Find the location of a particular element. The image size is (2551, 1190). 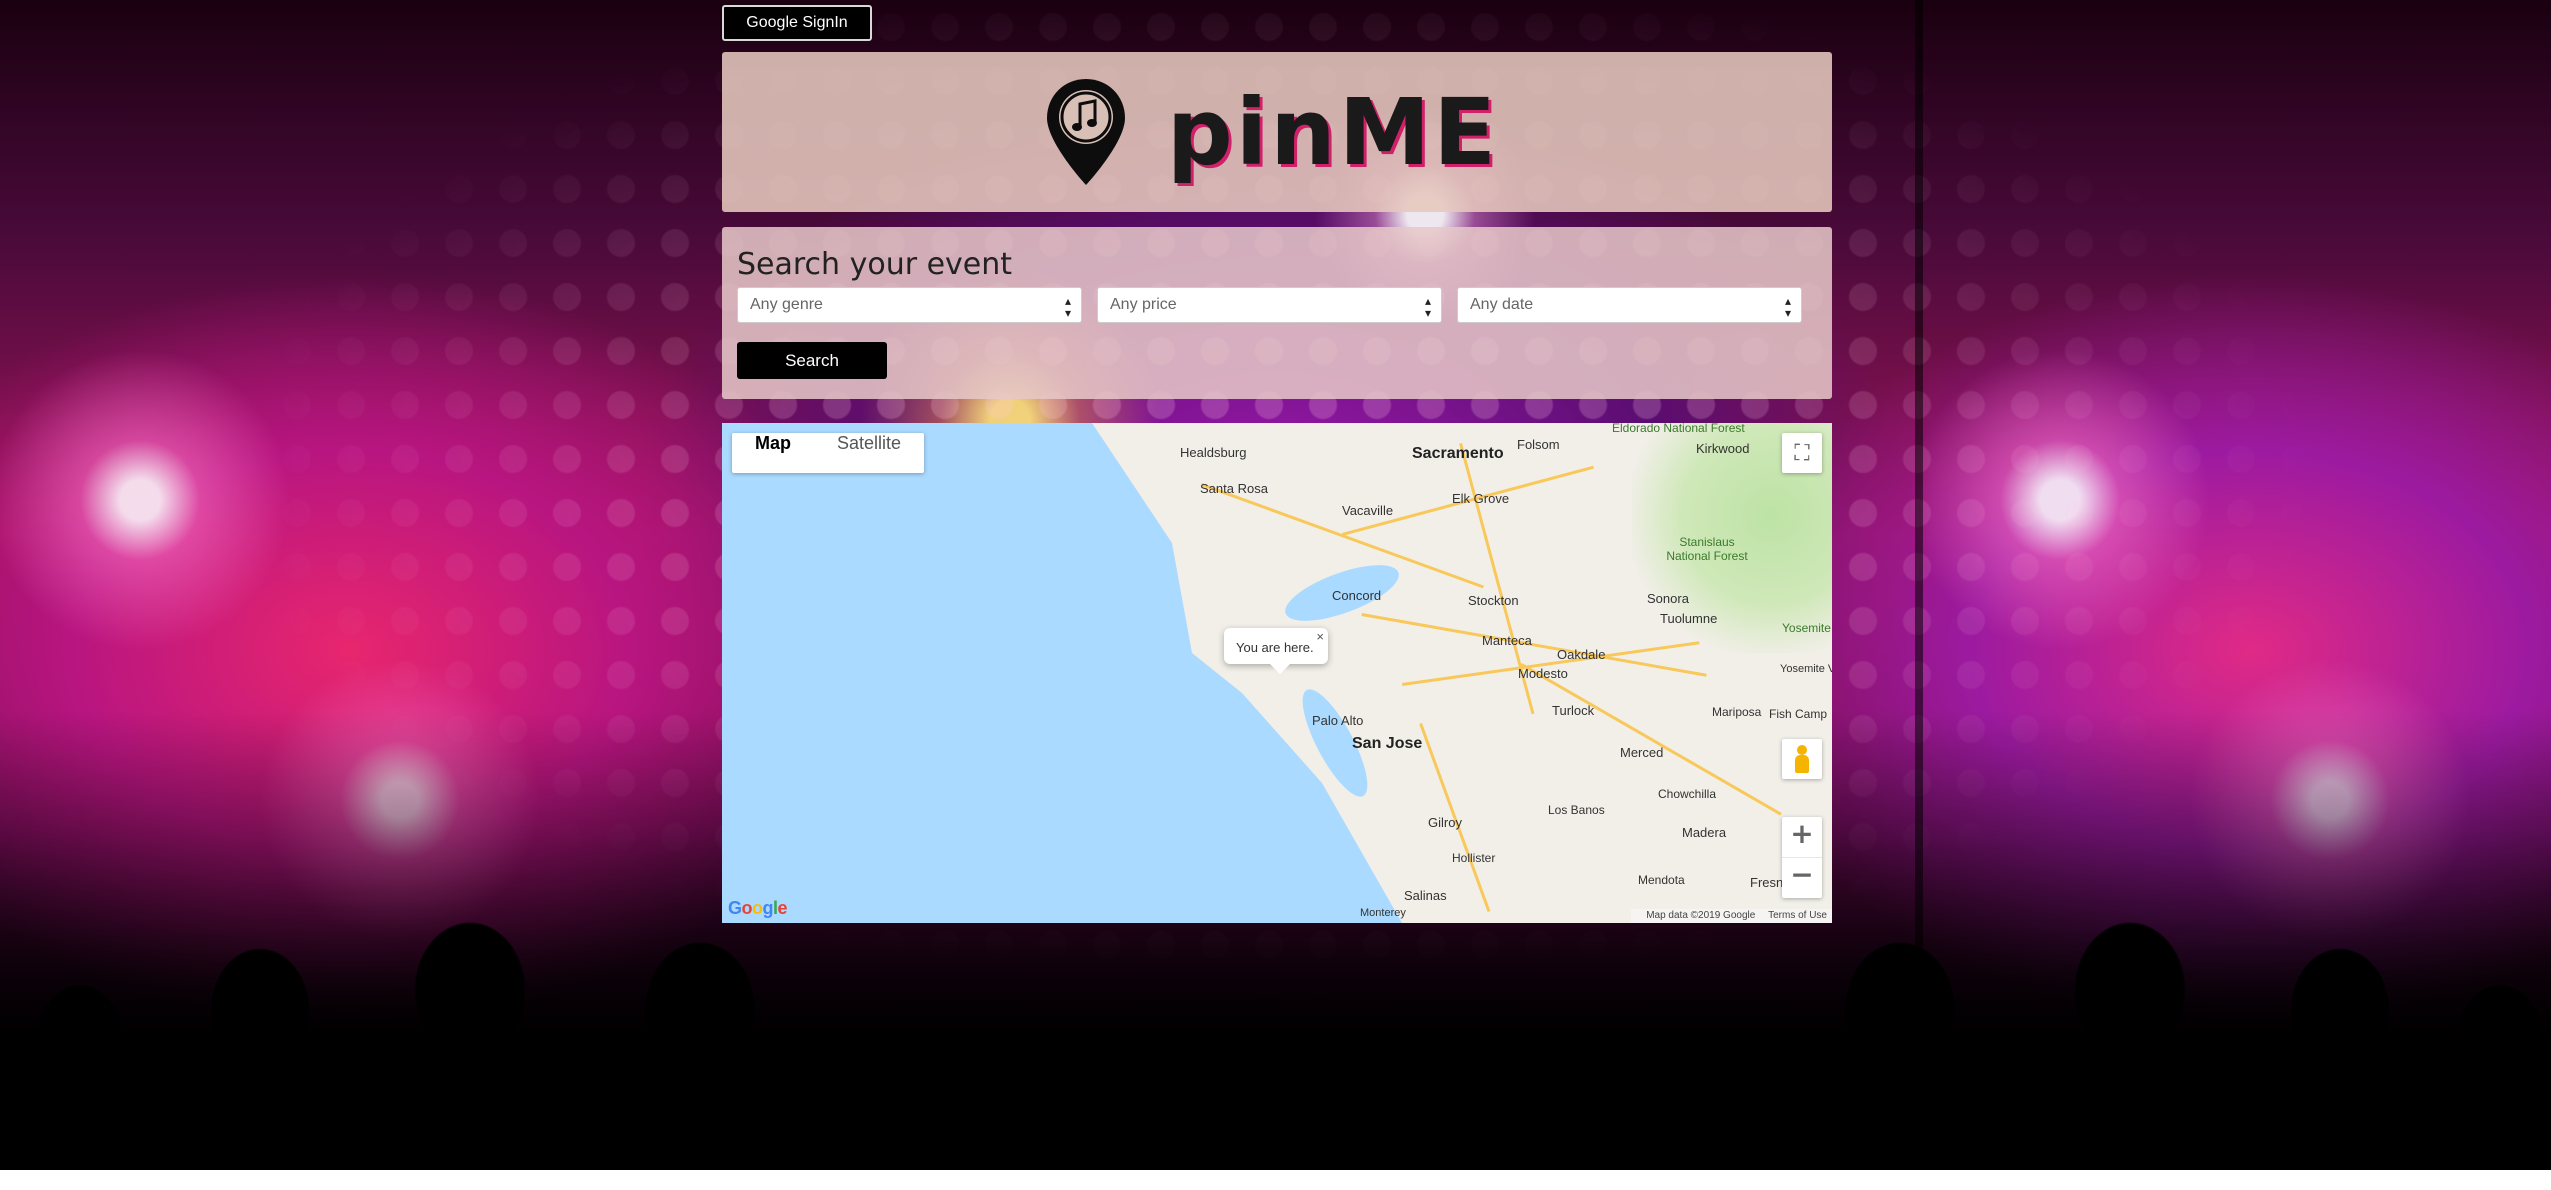

map-city-label: Healdsburg is located at coordinates (1213, 452).